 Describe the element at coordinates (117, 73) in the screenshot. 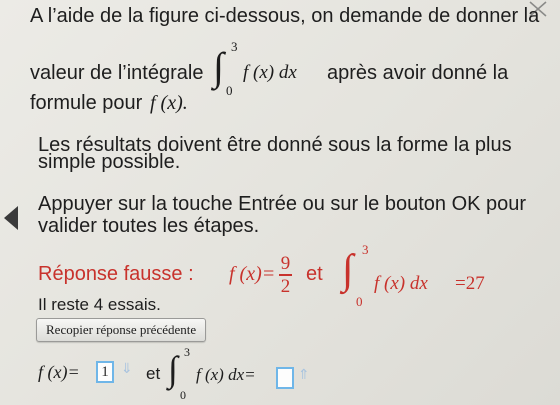

I see `question-line-2-start: valeur de l’intégrale` at that location.